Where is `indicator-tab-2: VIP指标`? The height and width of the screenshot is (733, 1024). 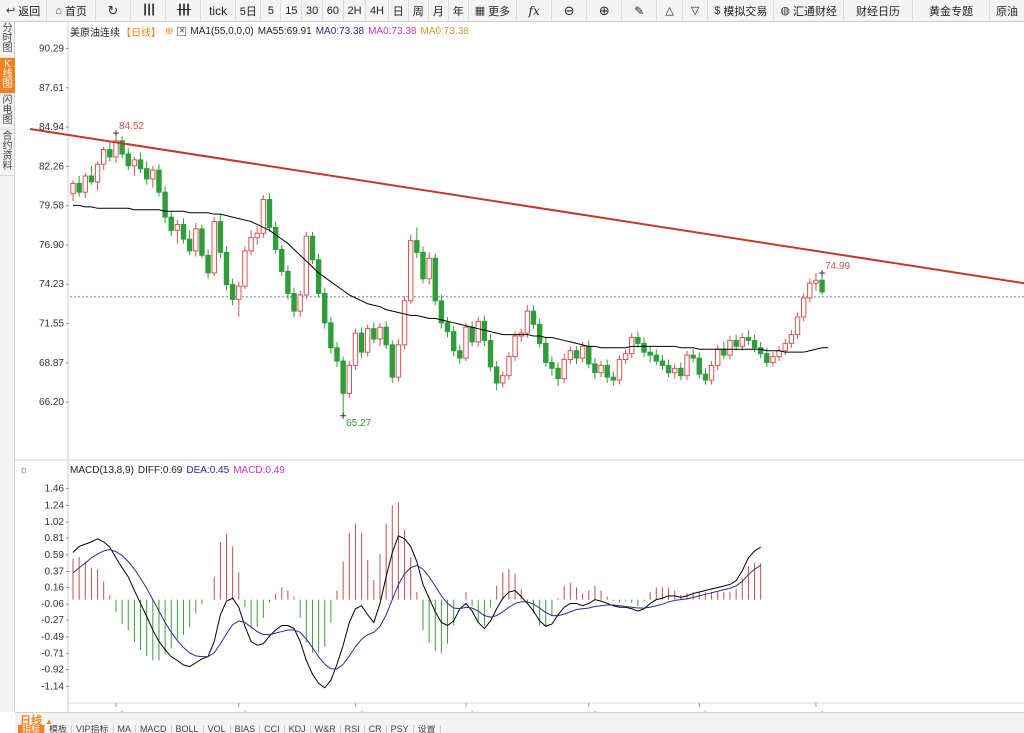 indicator-tab-2: VIP指标 is located at coordinates (93, 729).